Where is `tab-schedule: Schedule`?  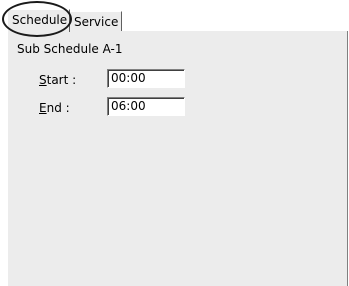
tab-schedule: Schedule is located at coordinates (38, 20).